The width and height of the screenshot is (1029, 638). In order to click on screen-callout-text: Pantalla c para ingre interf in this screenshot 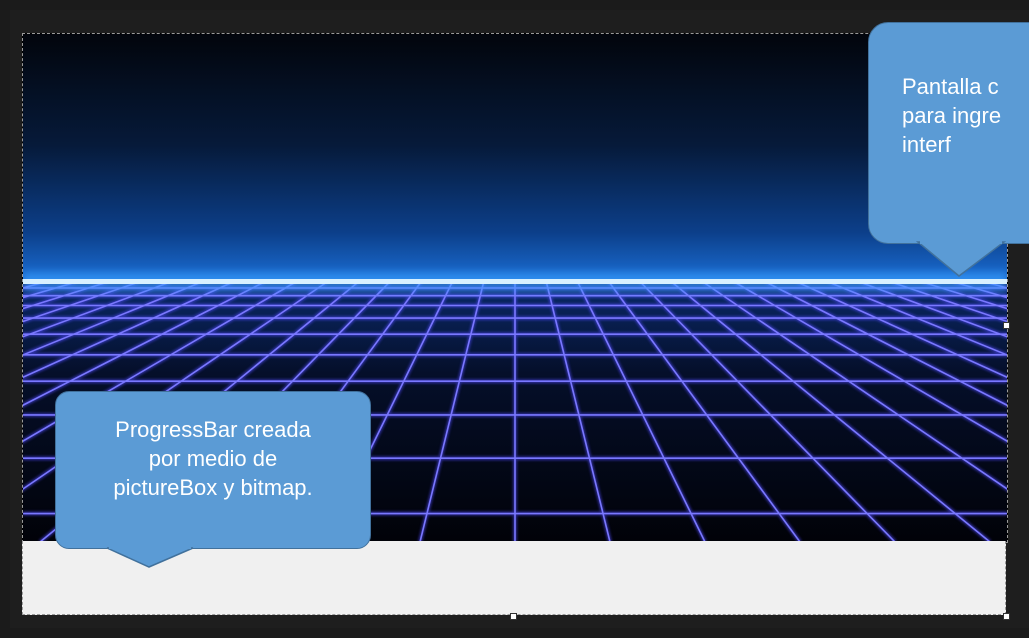, I will do `click(952, 115)`.